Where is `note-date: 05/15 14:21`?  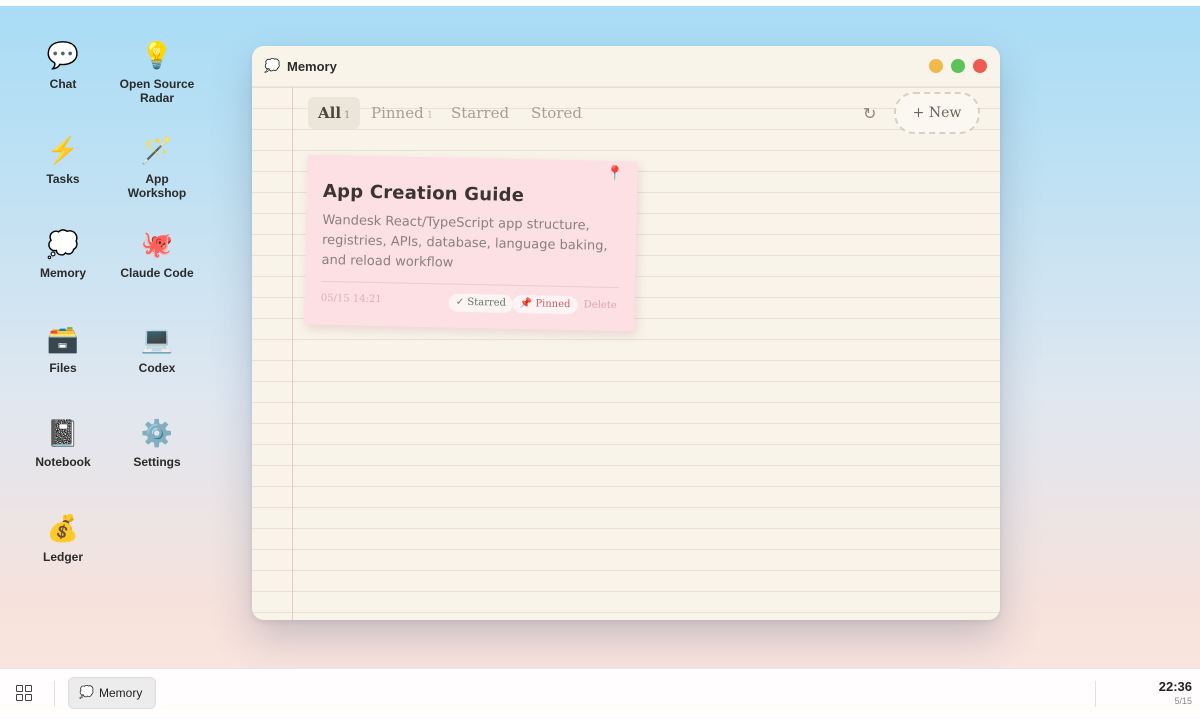
note-date: 05/15 14:21 is located at coordinates (351, 299).